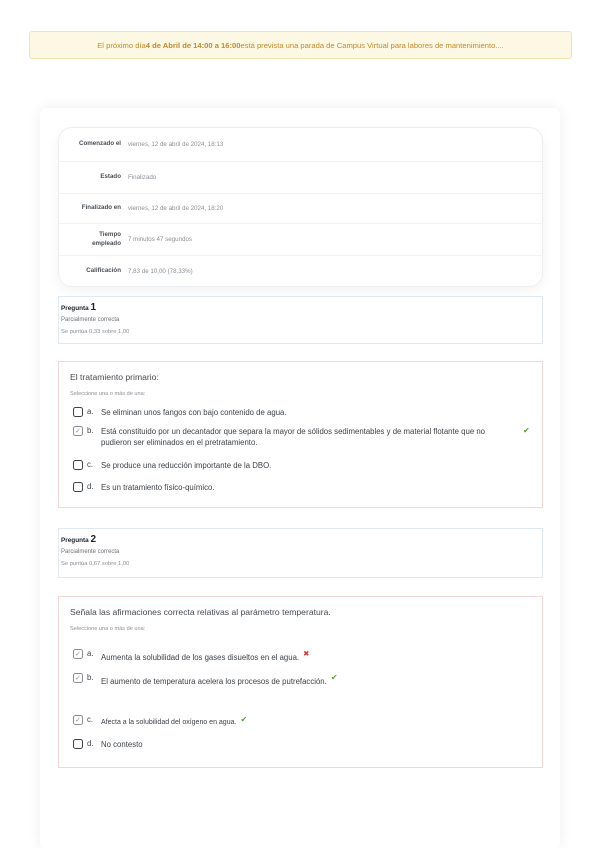 This screenshot has height=848, width=599. What do you see at coordinates (176, 144) in the screenshot?
I see `summary-value: viernes, 12 de abril de 2024, 18:13` at bounding box center [176, 144].